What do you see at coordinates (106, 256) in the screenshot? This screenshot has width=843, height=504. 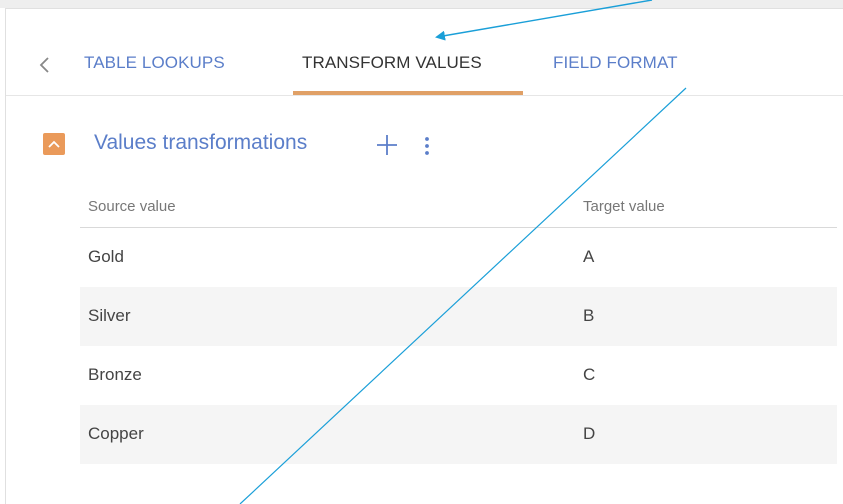 I see `source-value-cell: Gold` at bounding box center [106, 256].